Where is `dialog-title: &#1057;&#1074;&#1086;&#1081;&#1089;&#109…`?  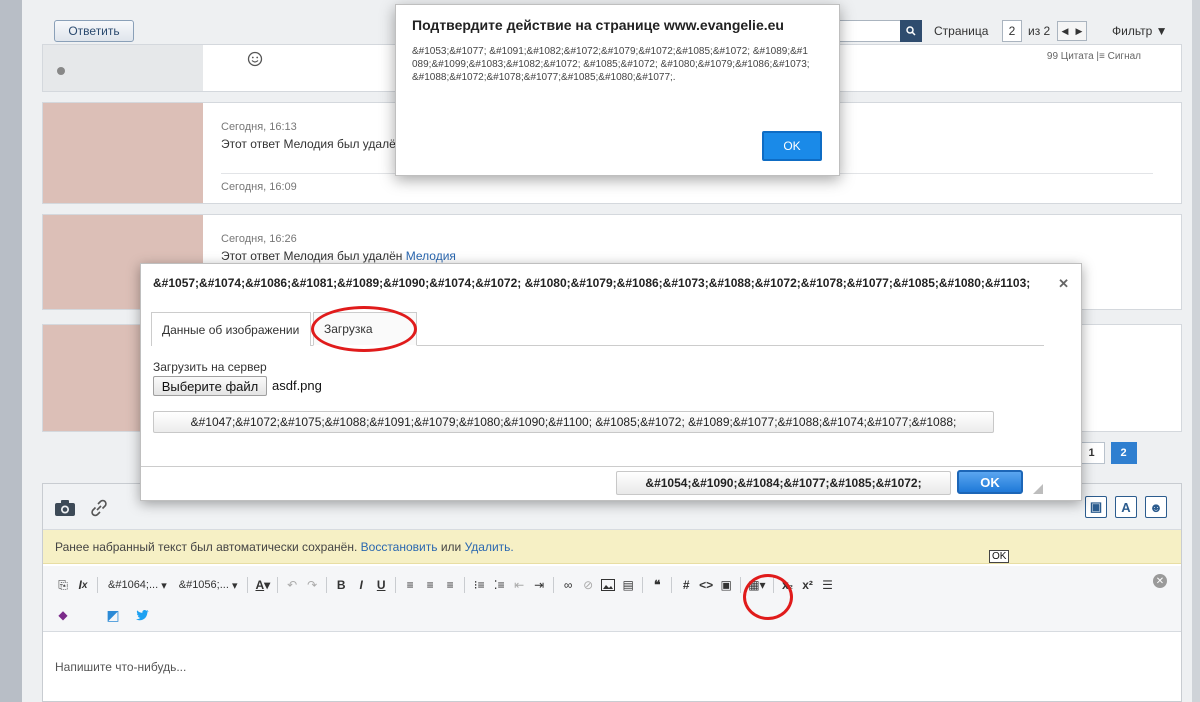
dialog-title: &#1057;&#1074;&#1086;&#1081;&#1089;&#109… is located at coordinates (592, 283).